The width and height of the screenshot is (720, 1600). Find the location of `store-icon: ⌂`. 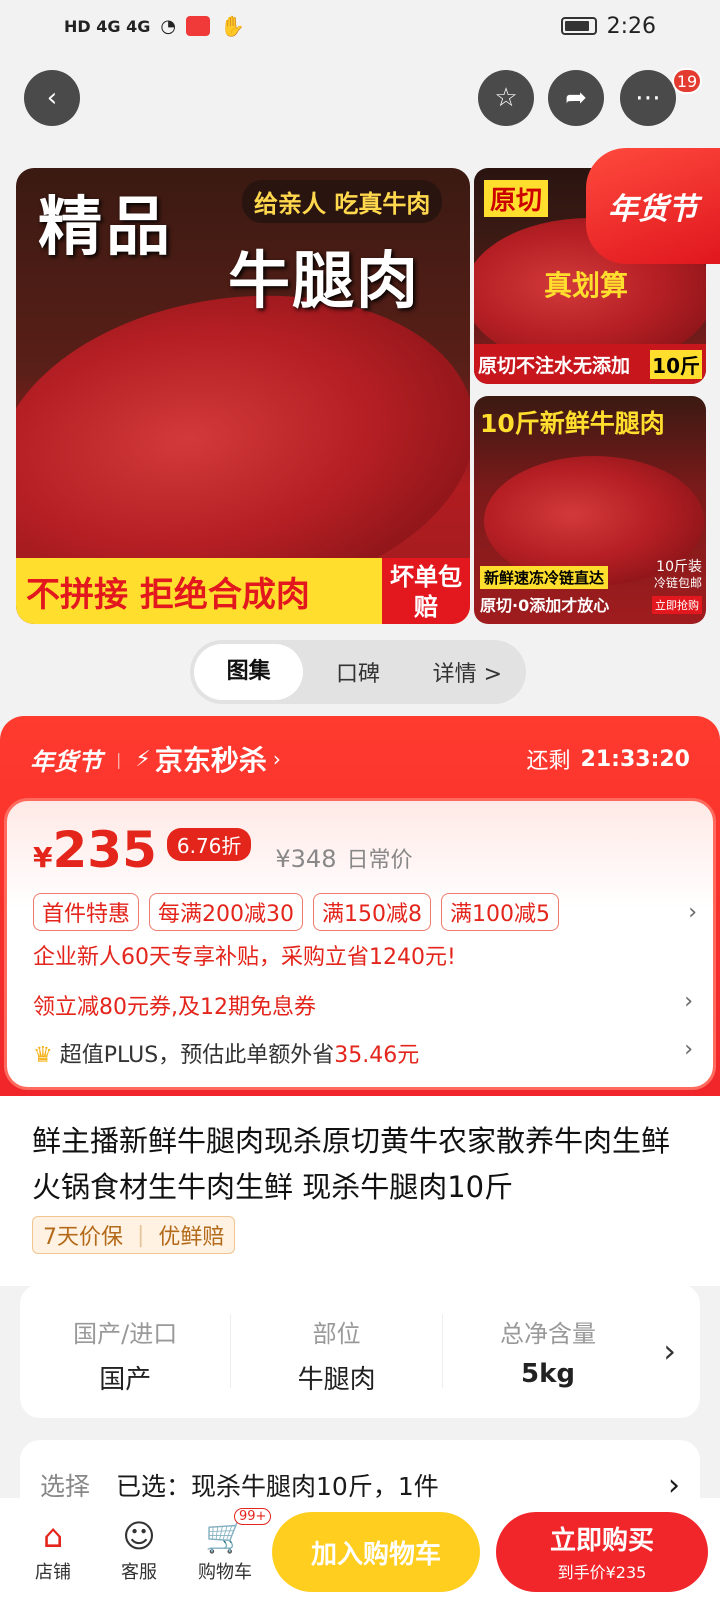

store-icon: ⌂ is located at coordinates (53, 1536).